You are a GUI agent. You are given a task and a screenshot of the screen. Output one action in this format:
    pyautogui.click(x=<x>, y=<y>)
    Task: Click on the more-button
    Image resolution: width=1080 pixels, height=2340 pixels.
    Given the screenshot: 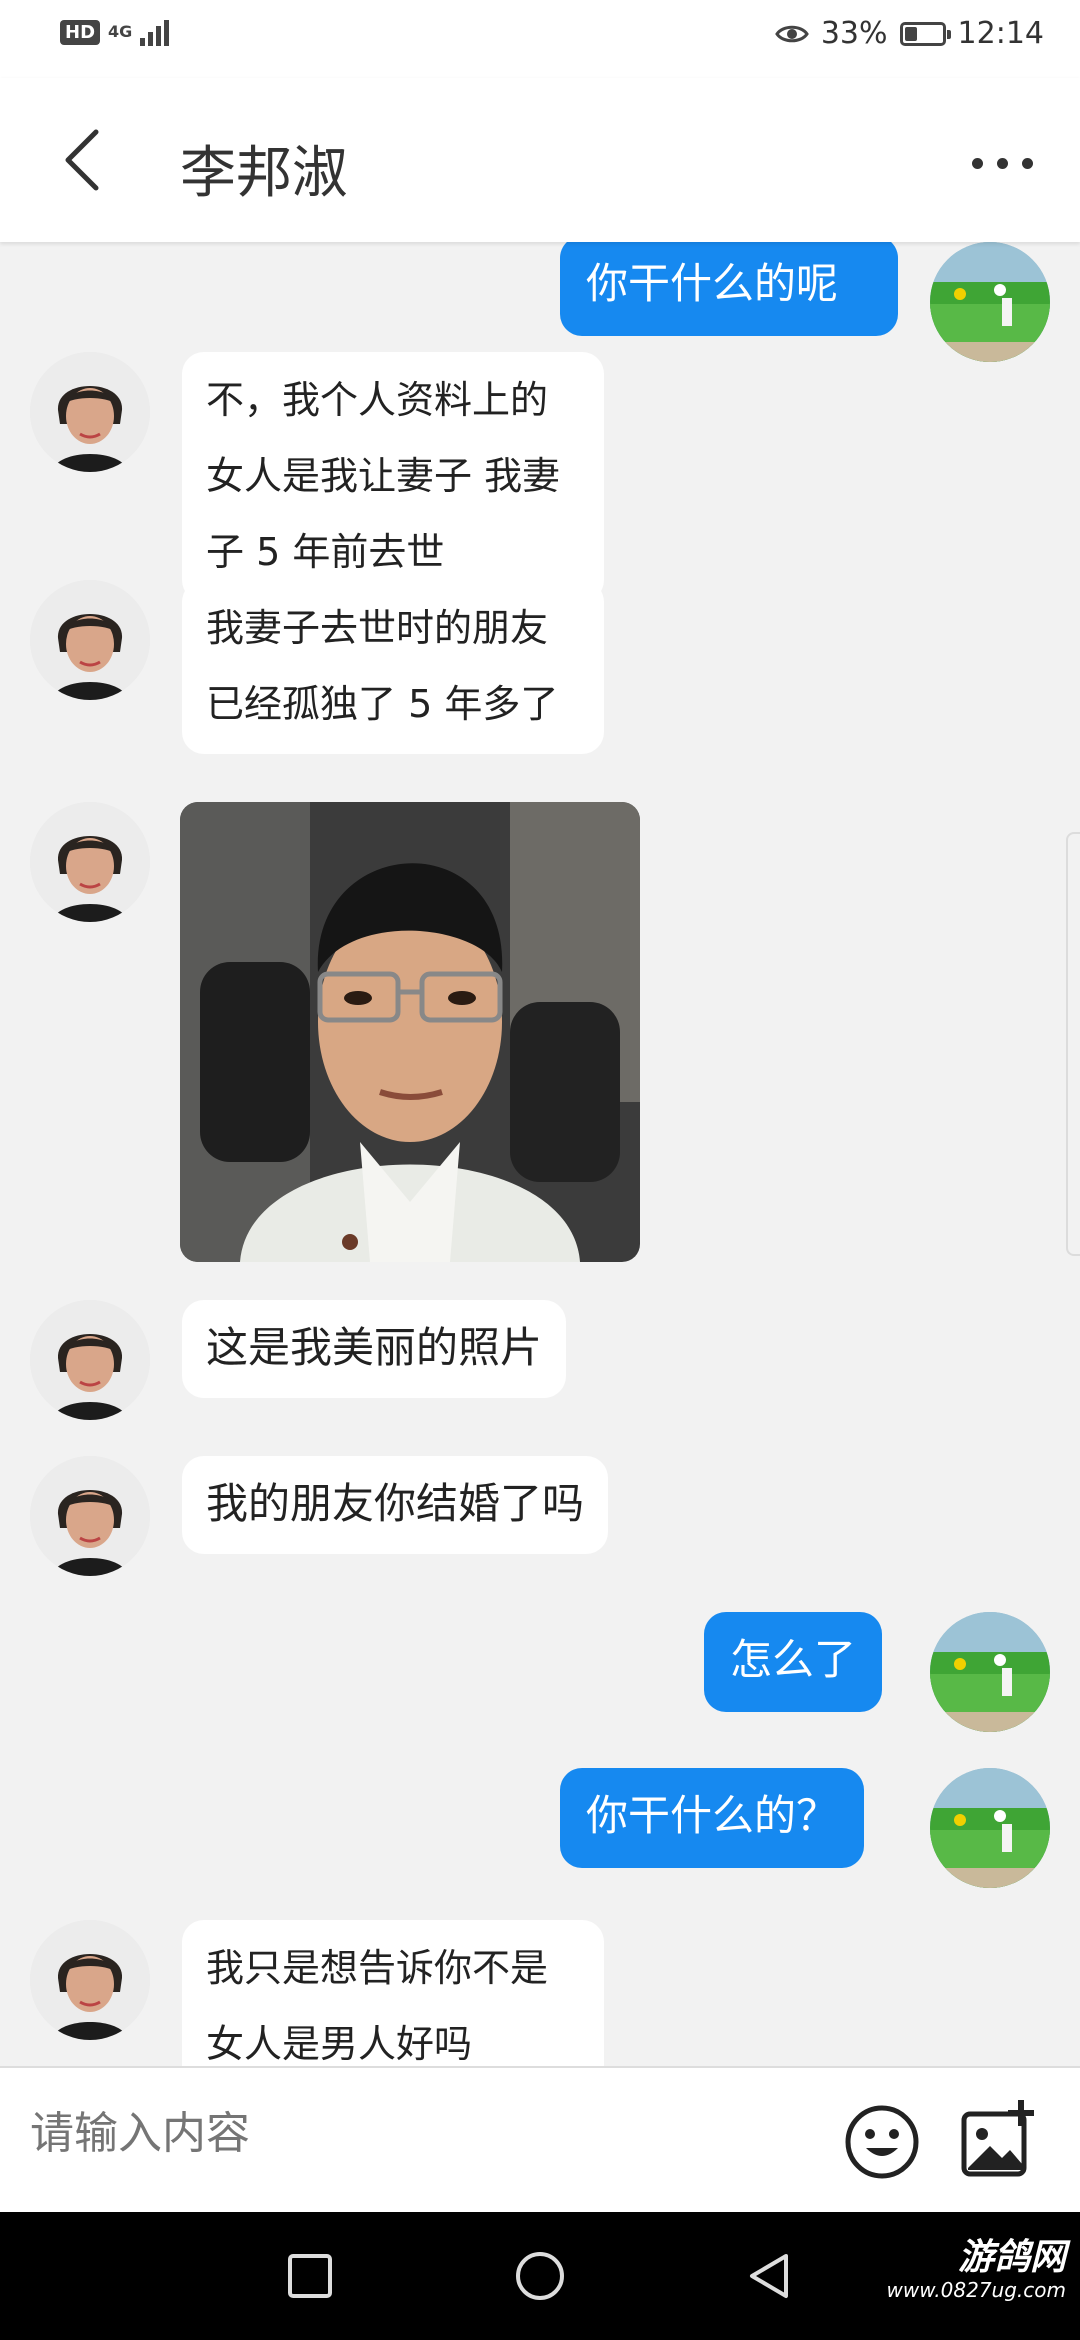 What is the action you would take?
    pyautogui.click(x=1012, y=163)
    